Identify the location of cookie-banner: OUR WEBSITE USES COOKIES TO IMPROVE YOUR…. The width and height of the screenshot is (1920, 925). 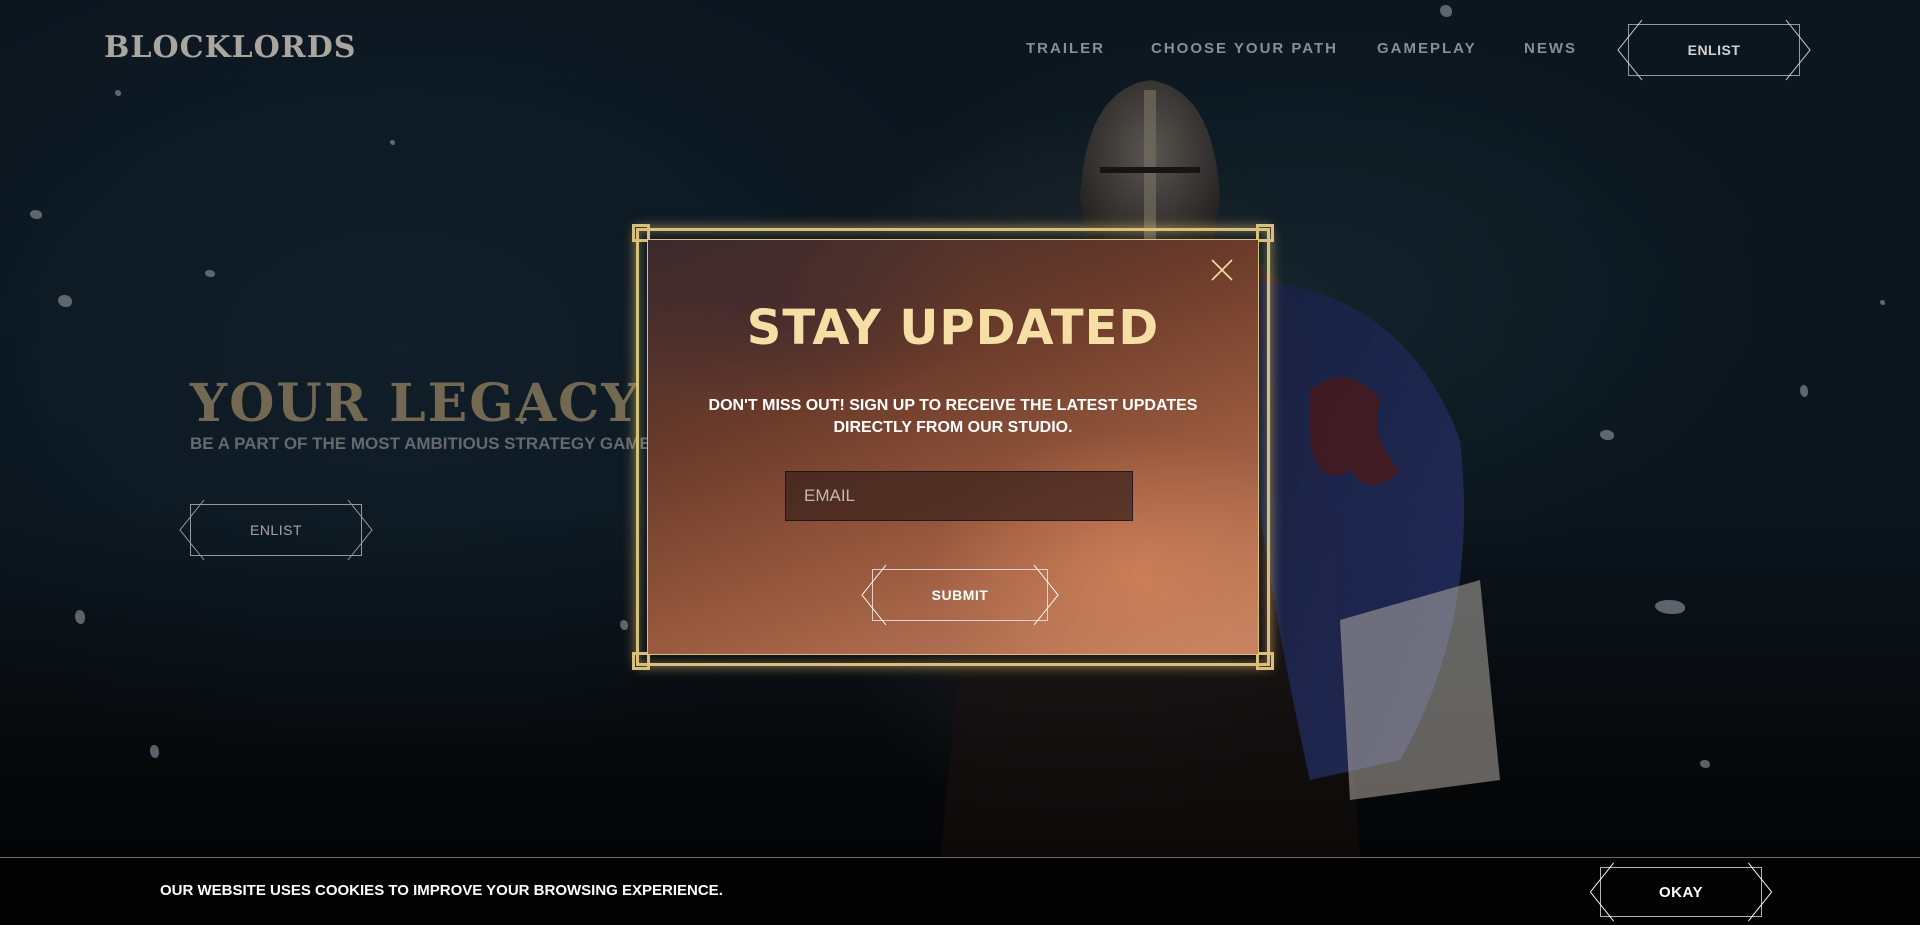
(960, 891).